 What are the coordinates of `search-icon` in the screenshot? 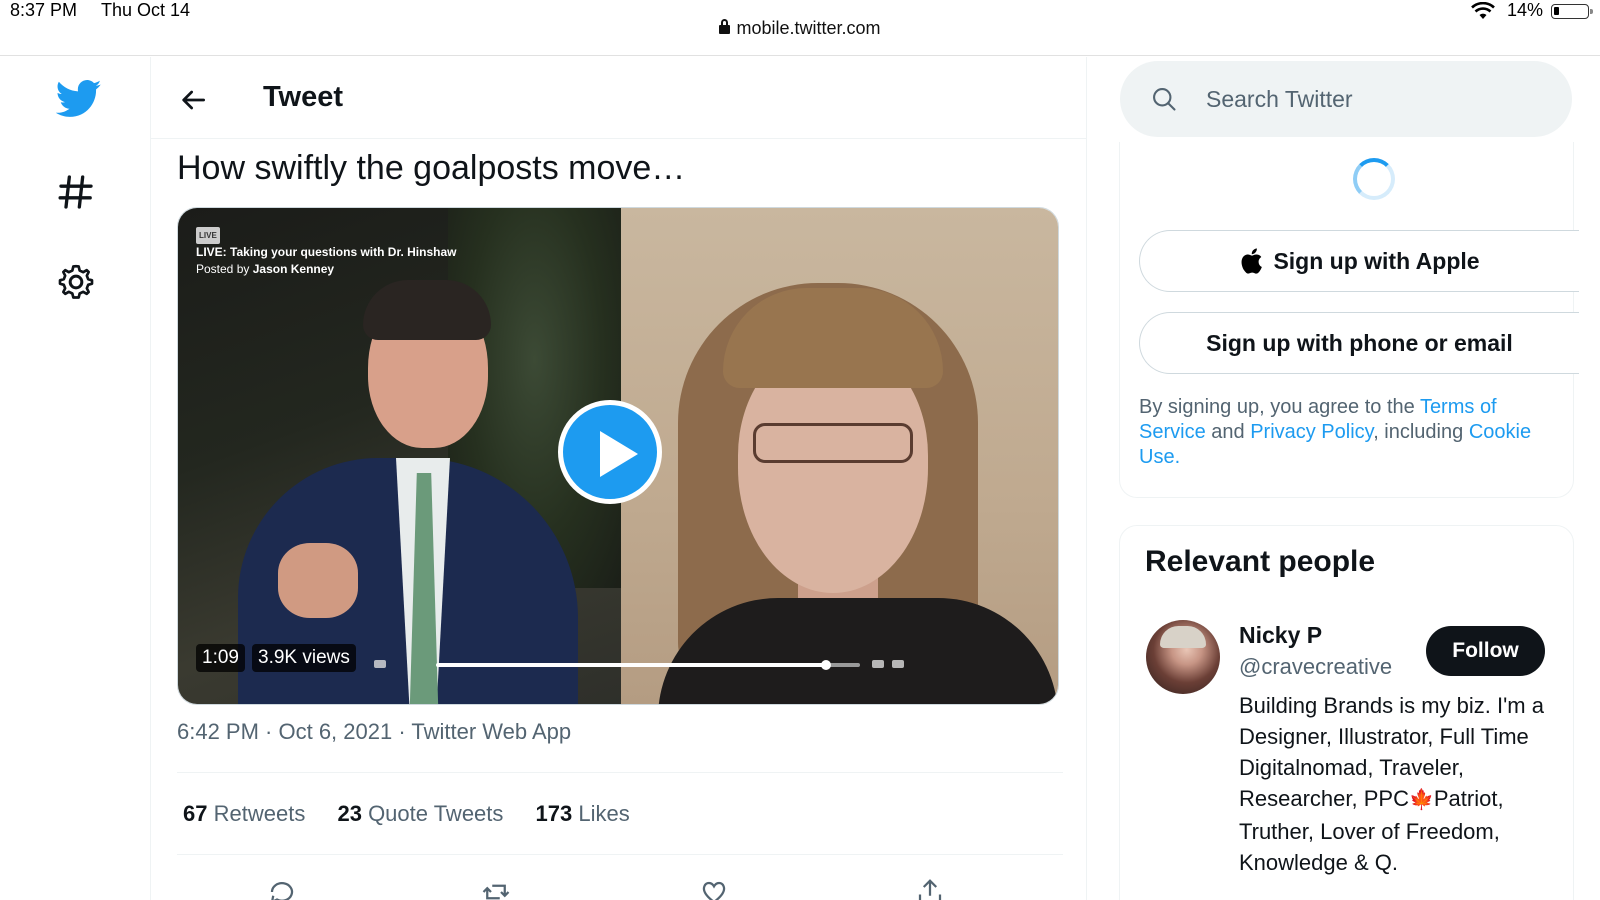 It's located at (1164, 99).